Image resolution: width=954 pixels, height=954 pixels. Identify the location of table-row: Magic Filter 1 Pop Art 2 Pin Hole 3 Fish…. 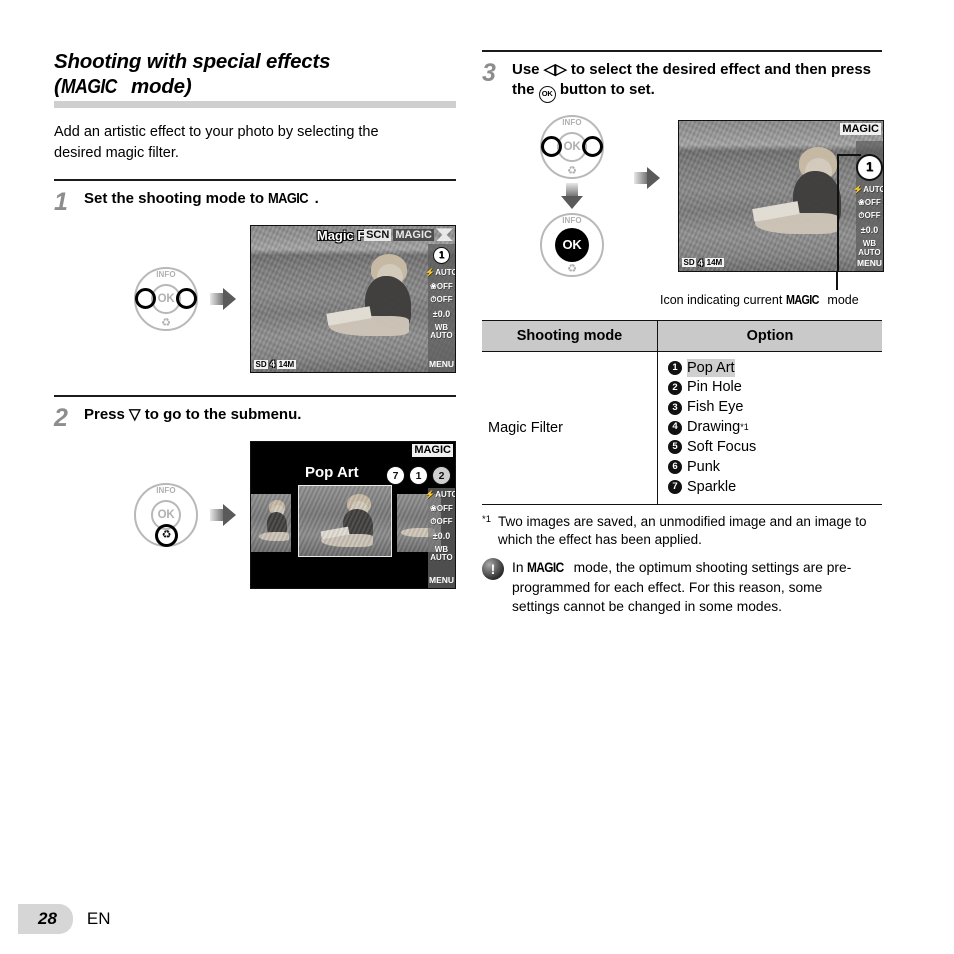
(682, 428).